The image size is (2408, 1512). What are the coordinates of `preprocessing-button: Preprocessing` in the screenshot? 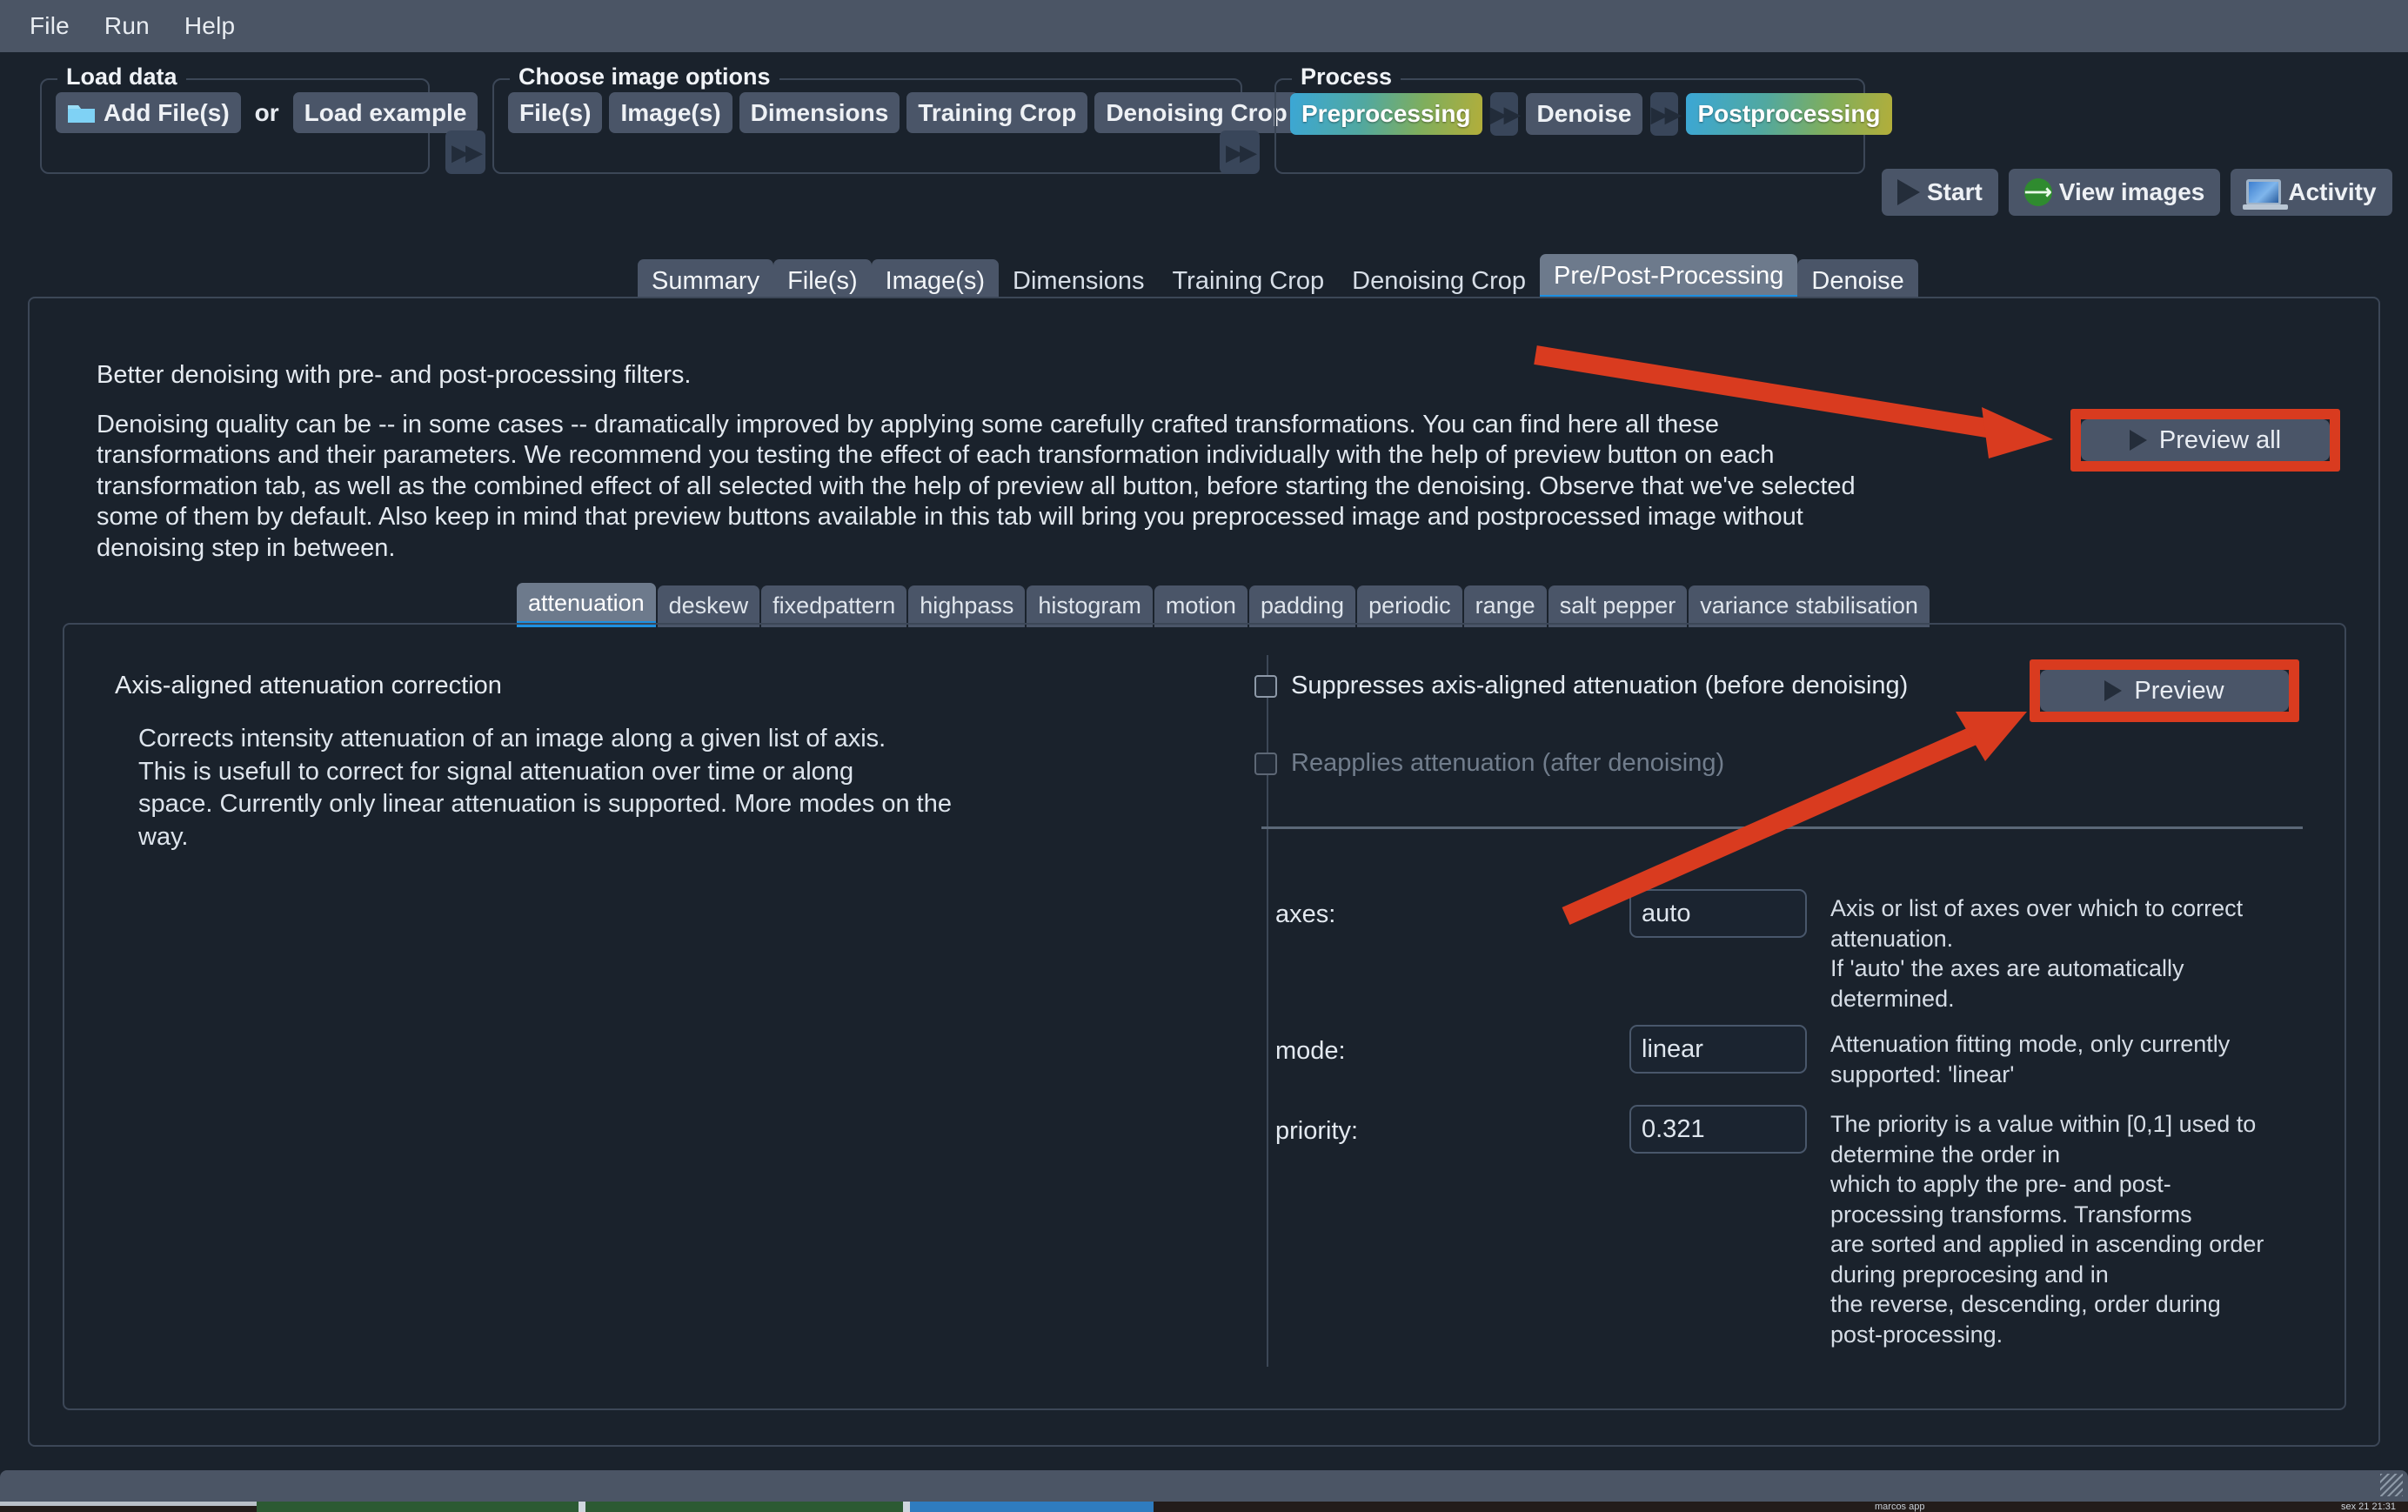 It's located at (1386, 114).